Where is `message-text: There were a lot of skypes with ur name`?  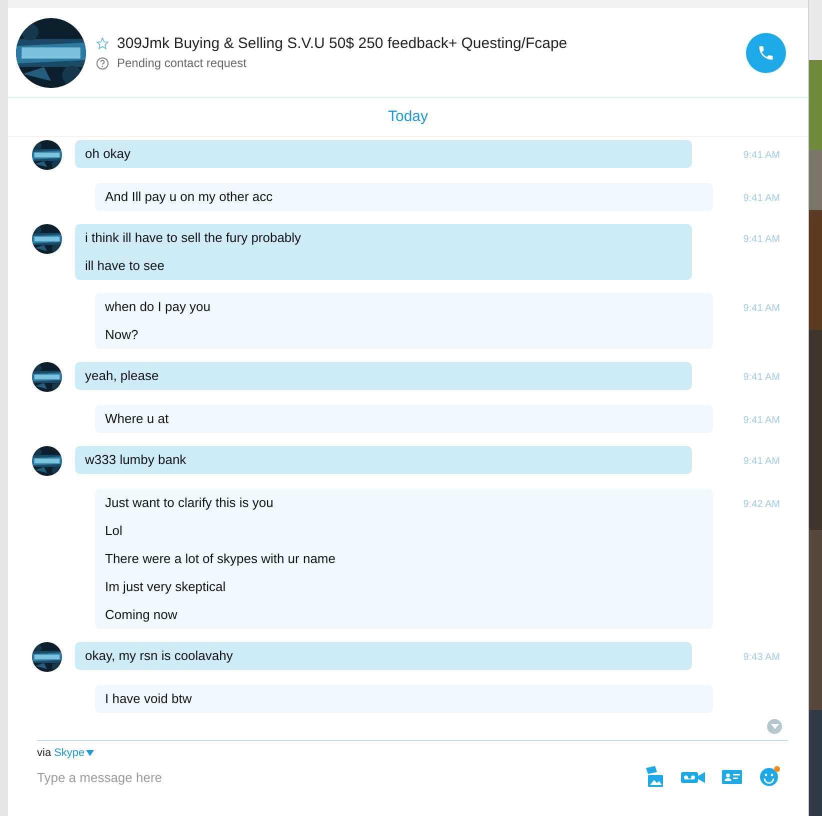 message-text: There were a lot of skypes with ur name is located at coordinates (220, 559).